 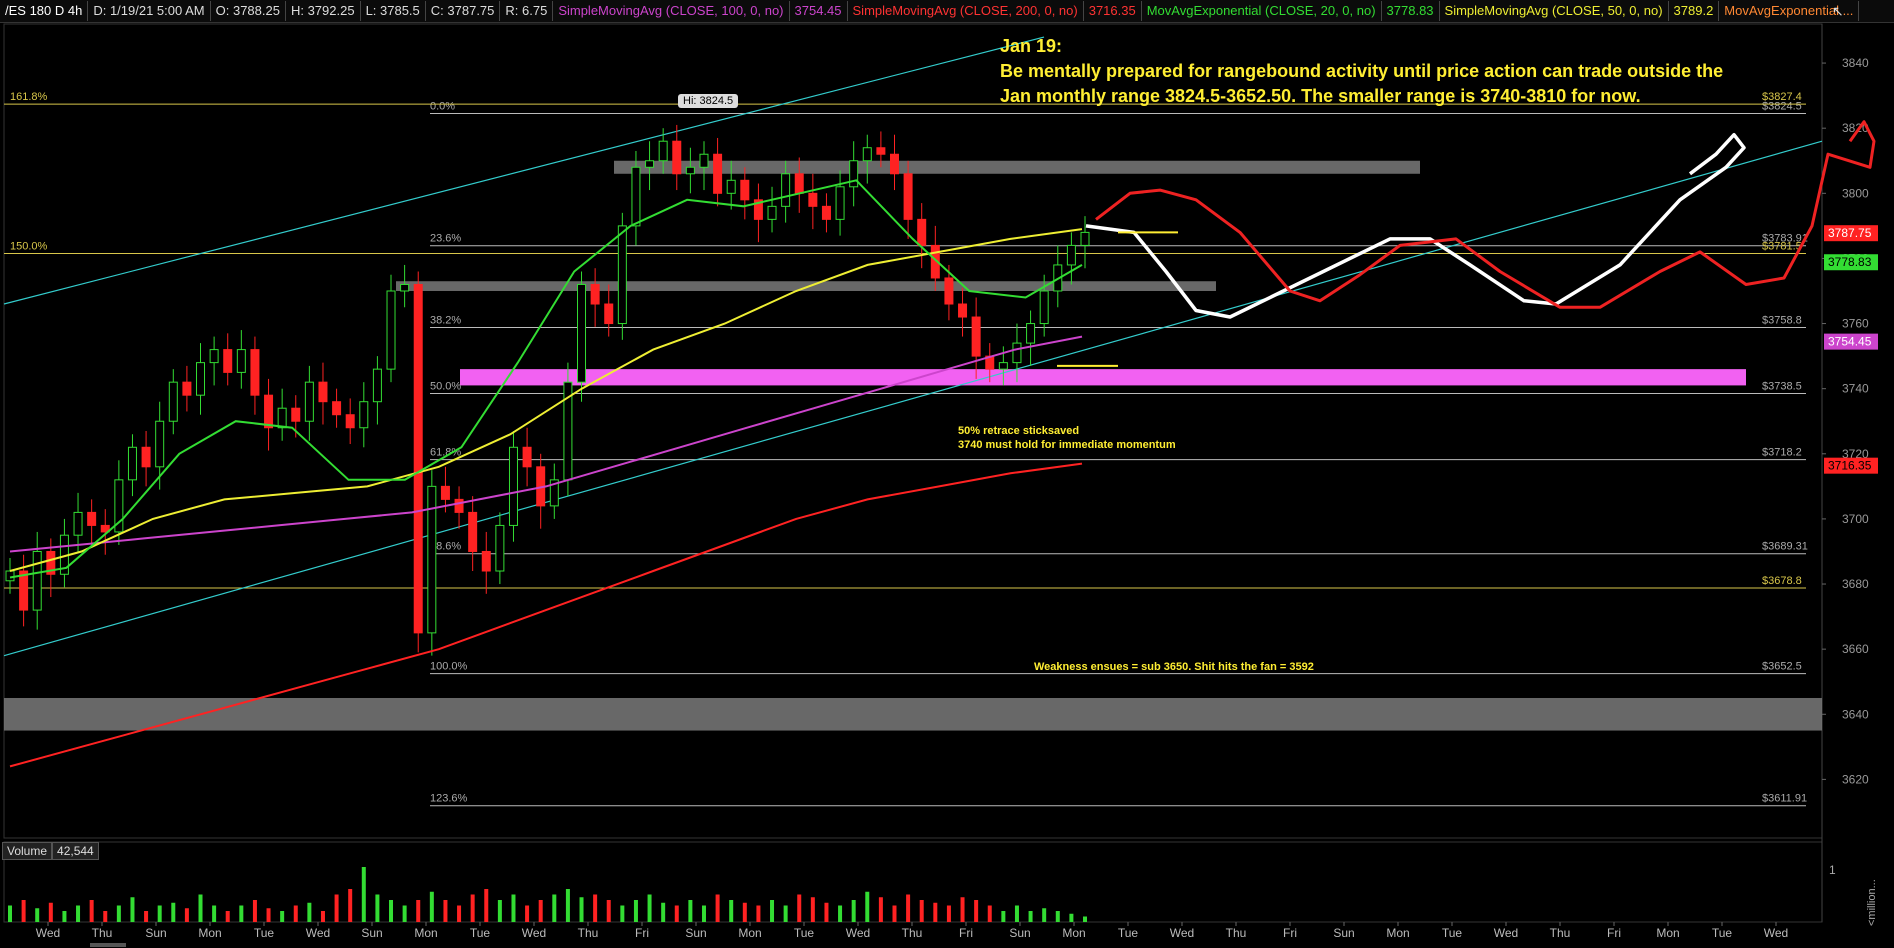 What do you see at coordinates (29, 247) in the screenshot?
I see `fib-label: 150.0%` at bounding box center [29, 247].